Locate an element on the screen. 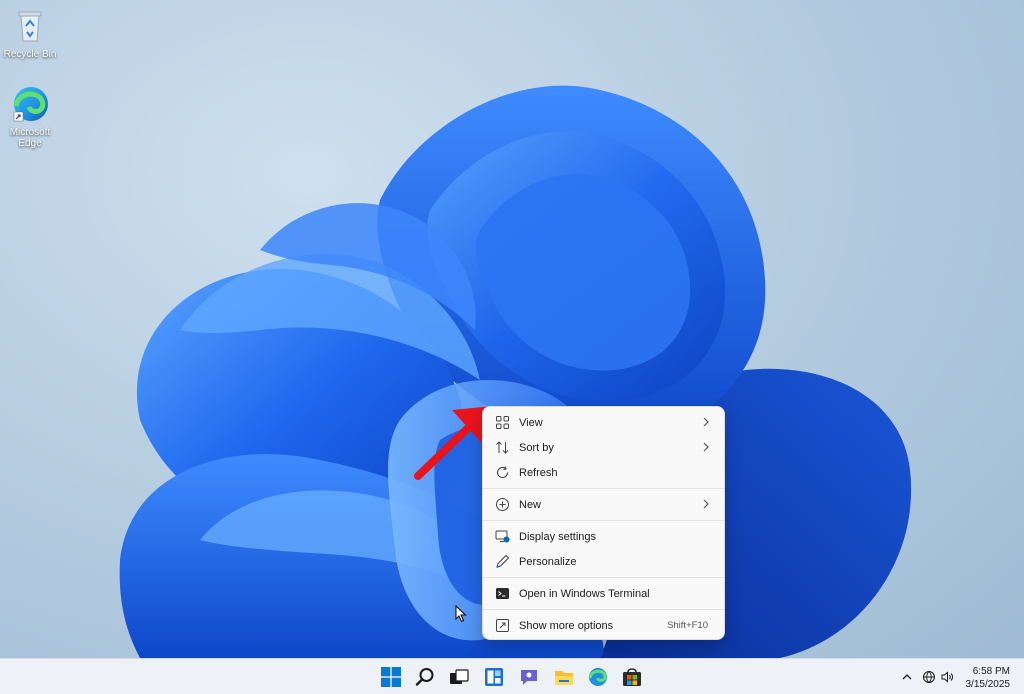  start-icon is located at coordinates (391, 677).